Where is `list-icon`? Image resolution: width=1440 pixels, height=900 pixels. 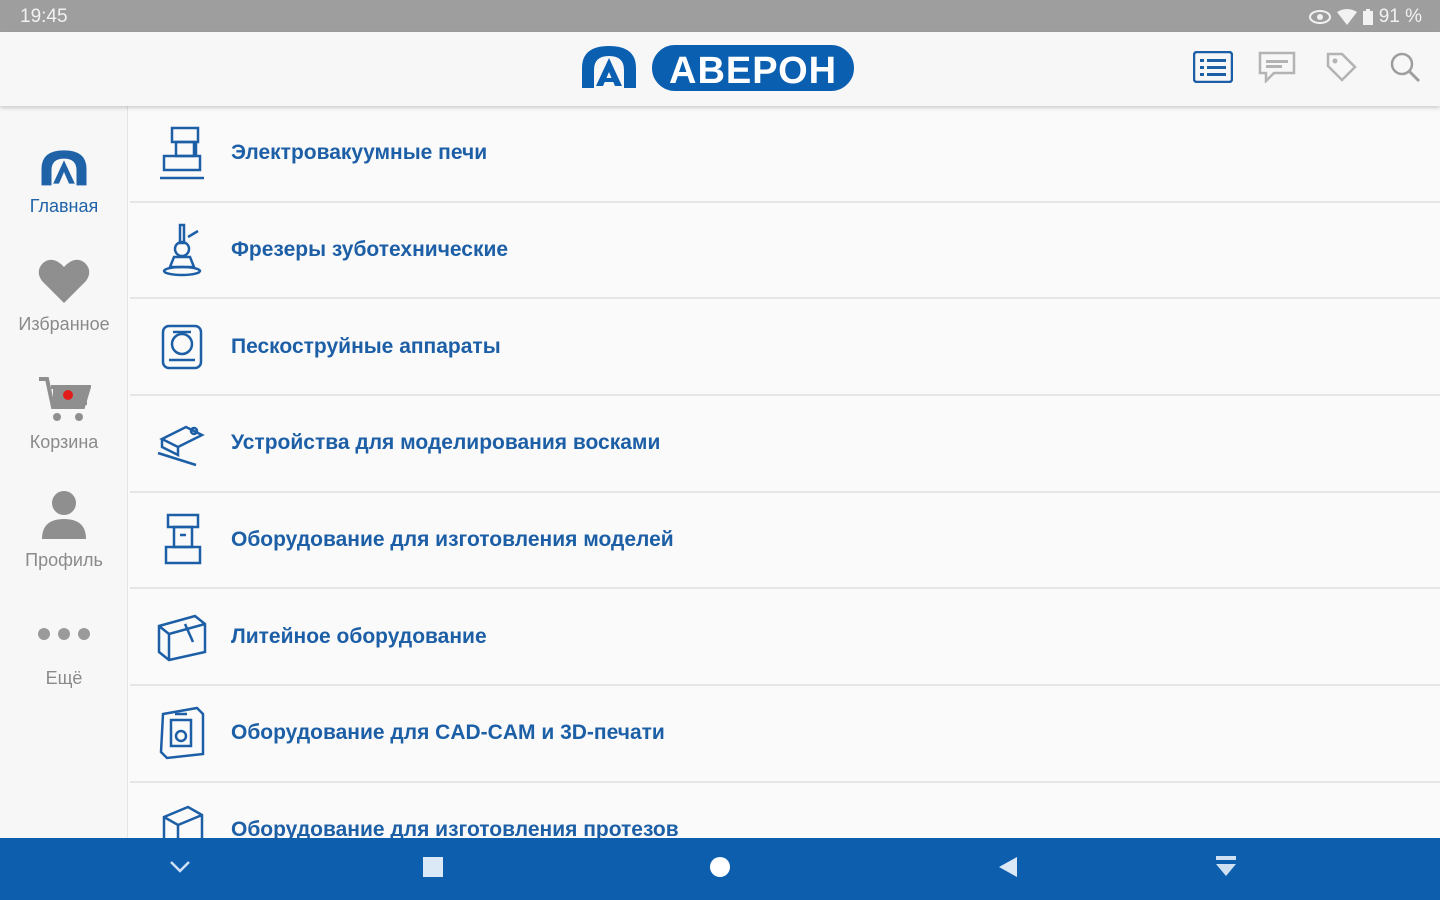 list-icon is located at coordinates (1213, 69).